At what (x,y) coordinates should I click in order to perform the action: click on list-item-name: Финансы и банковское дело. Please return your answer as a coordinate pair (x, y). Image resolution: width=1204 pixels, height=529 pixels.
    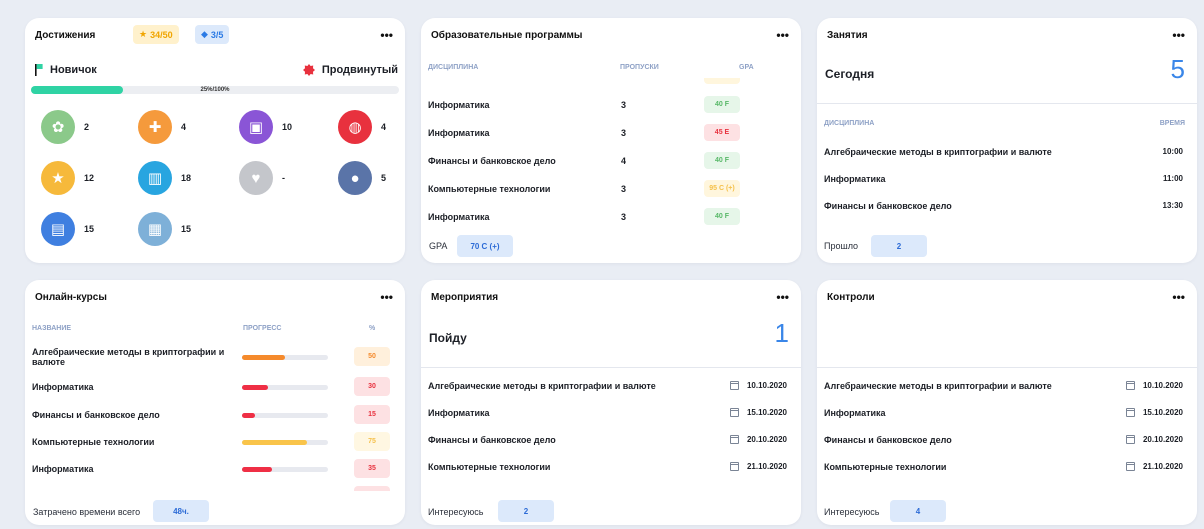
    Looking at the image, I should click on (492, 440).